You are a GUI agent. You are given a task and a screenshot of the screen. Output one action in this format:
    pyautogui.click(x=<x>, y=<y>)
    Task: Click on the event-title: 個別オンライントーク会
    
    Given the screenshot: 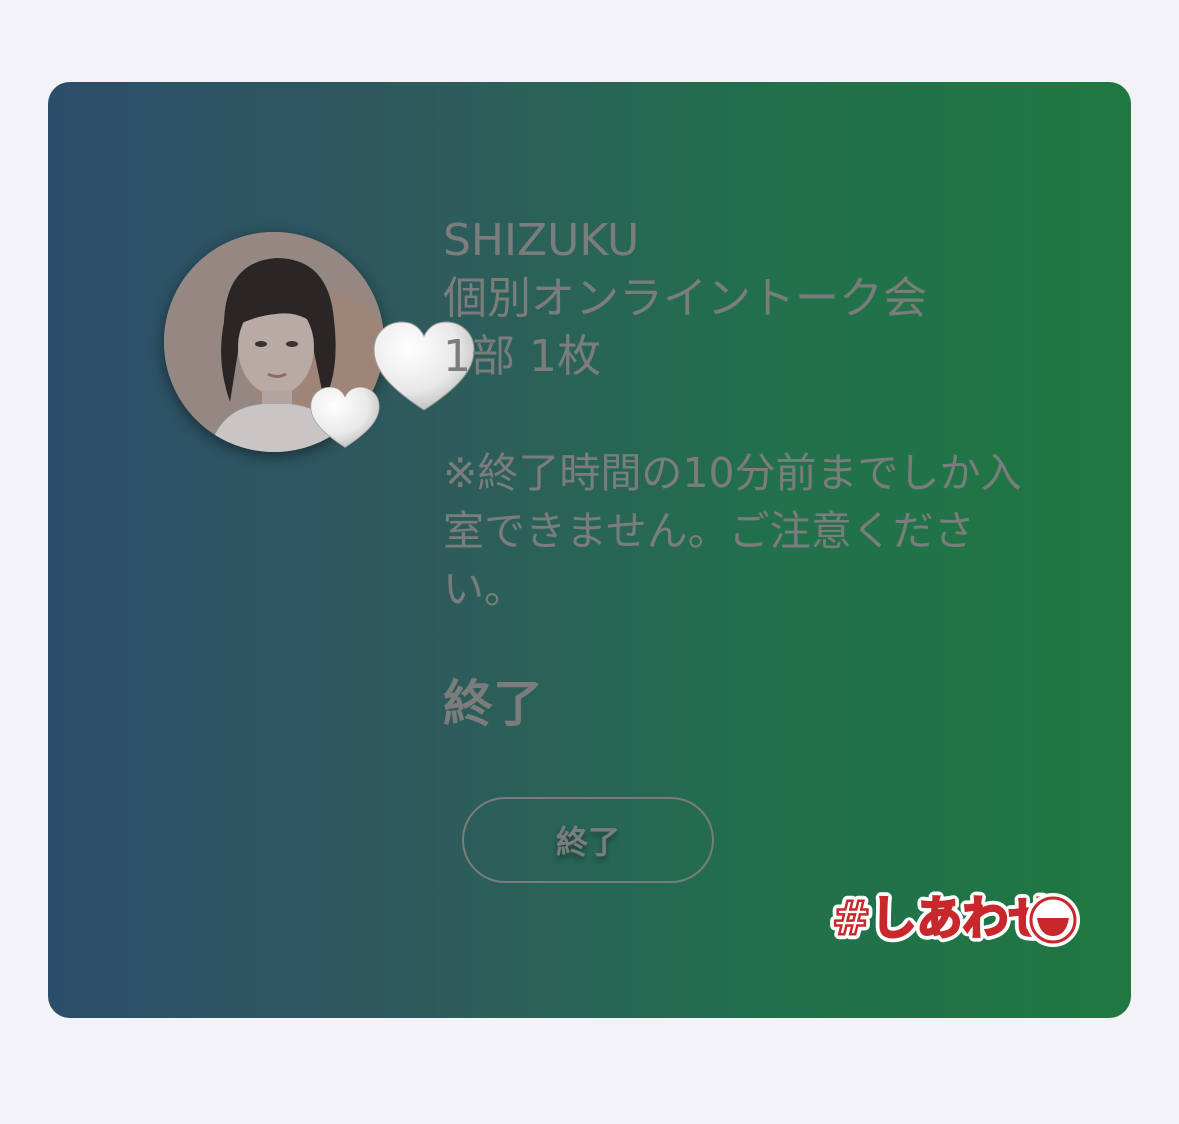 What is the action you would take?
    pyautogui.click(x=685, y=298)
    